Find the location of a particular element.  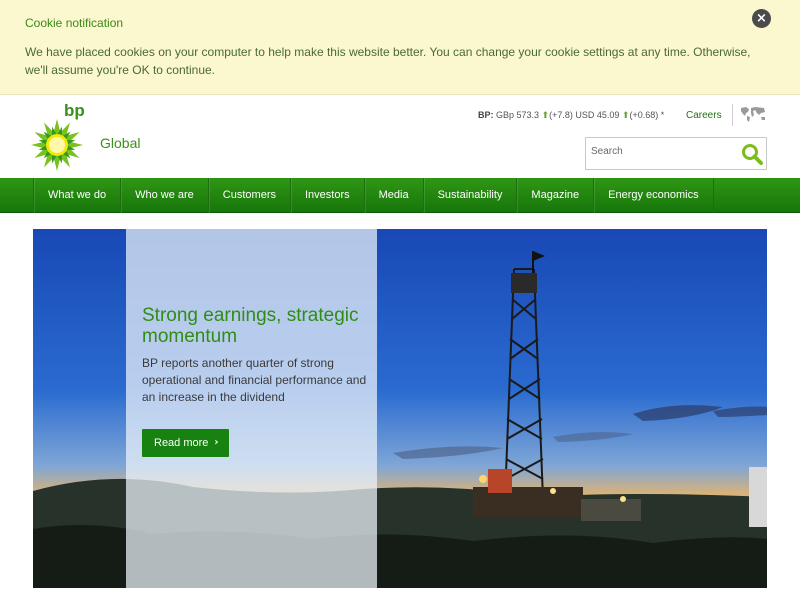

site-name: Global is located at coordinates (120, 143).